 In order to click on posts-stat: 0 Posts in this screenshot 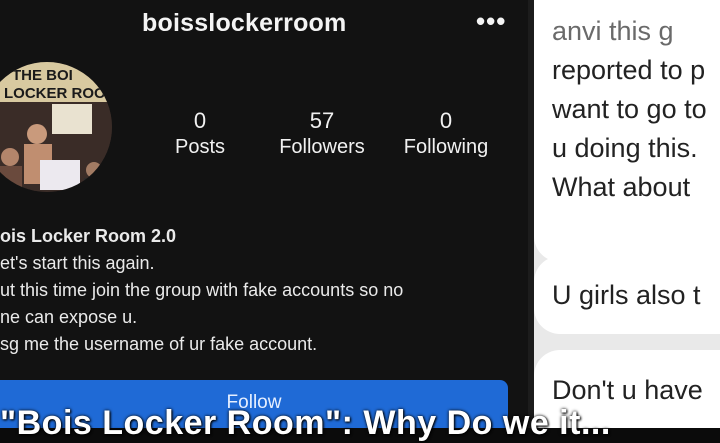, I will do `click(200, 134)`.